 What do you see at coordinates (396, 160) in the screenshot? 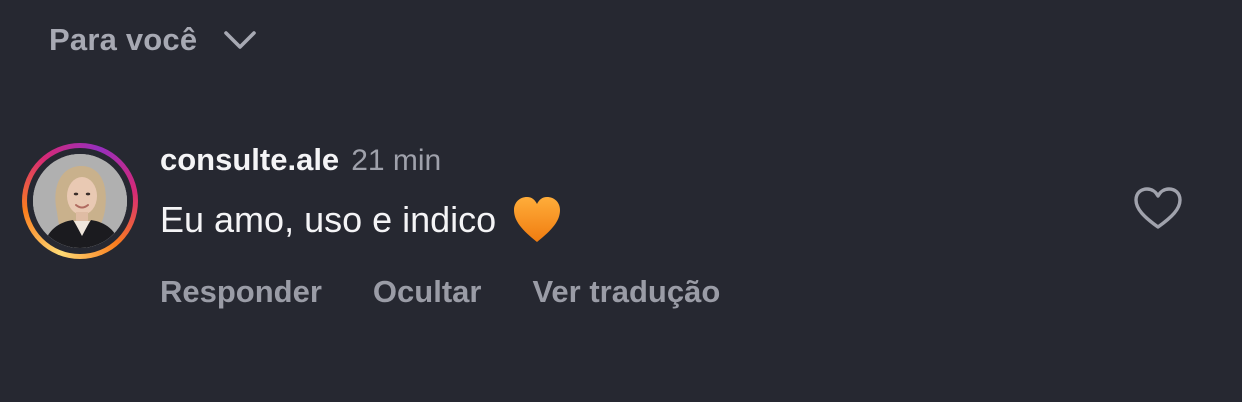
I see `comment-timestamp: 21 min` at bounding box center [396, 160].